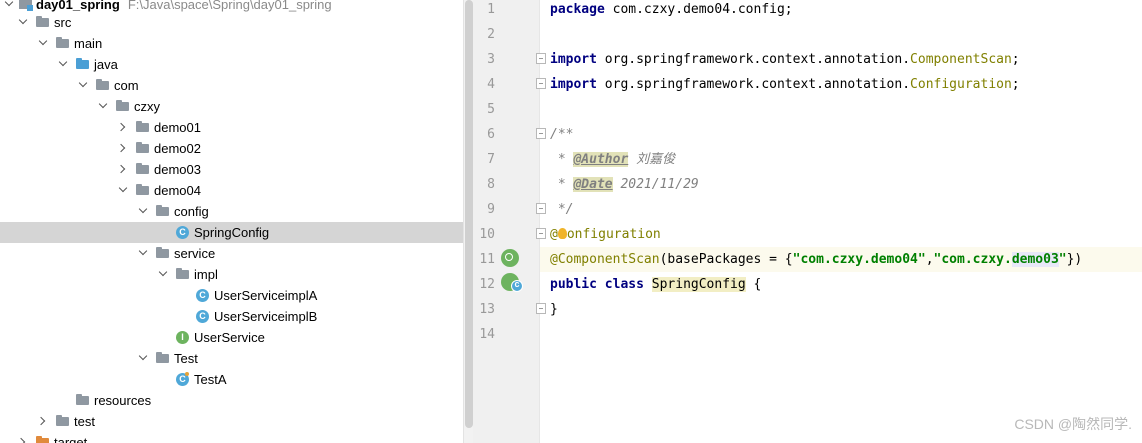 The width and height of the screenshot is (1142, 443). Describe the element at coordinates (231, 274) in the screenshot. I see `tree-row-impl: impl` at that location.